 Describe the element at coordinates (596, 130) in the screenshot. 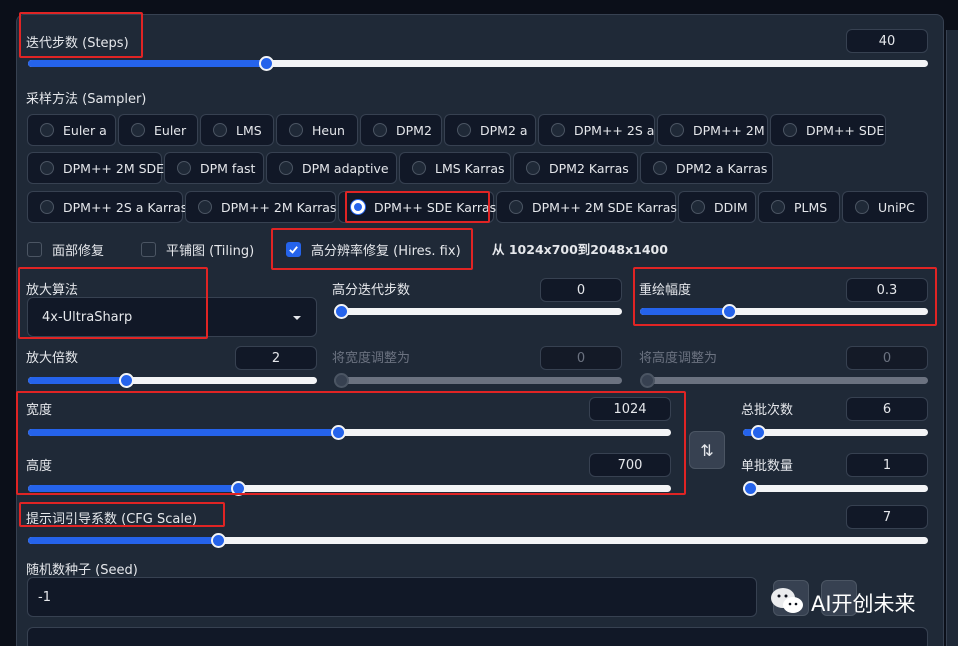

I see `sampler-option-dpmpp-2s-a: DPM++ 2S a` at that location.